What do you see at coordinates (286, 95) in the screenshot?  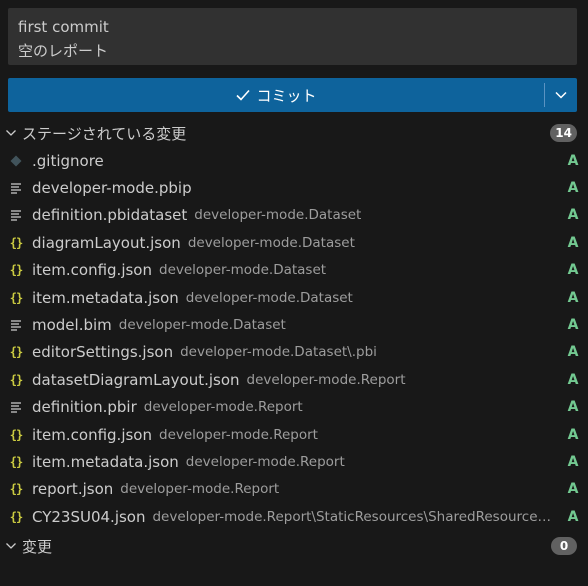 I see `commit-button-label: コミット` at bounding box center [286, 95].